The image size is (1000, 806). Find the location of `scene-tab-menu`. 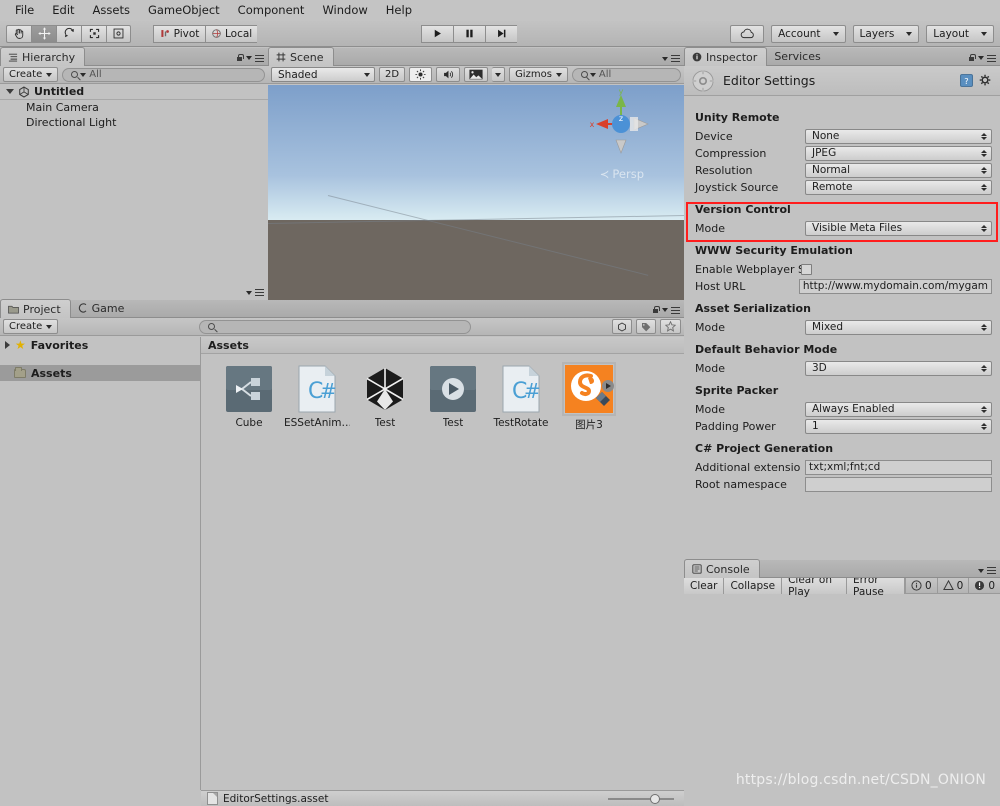

scene-tab-menu is located at coordinates (671, 58).